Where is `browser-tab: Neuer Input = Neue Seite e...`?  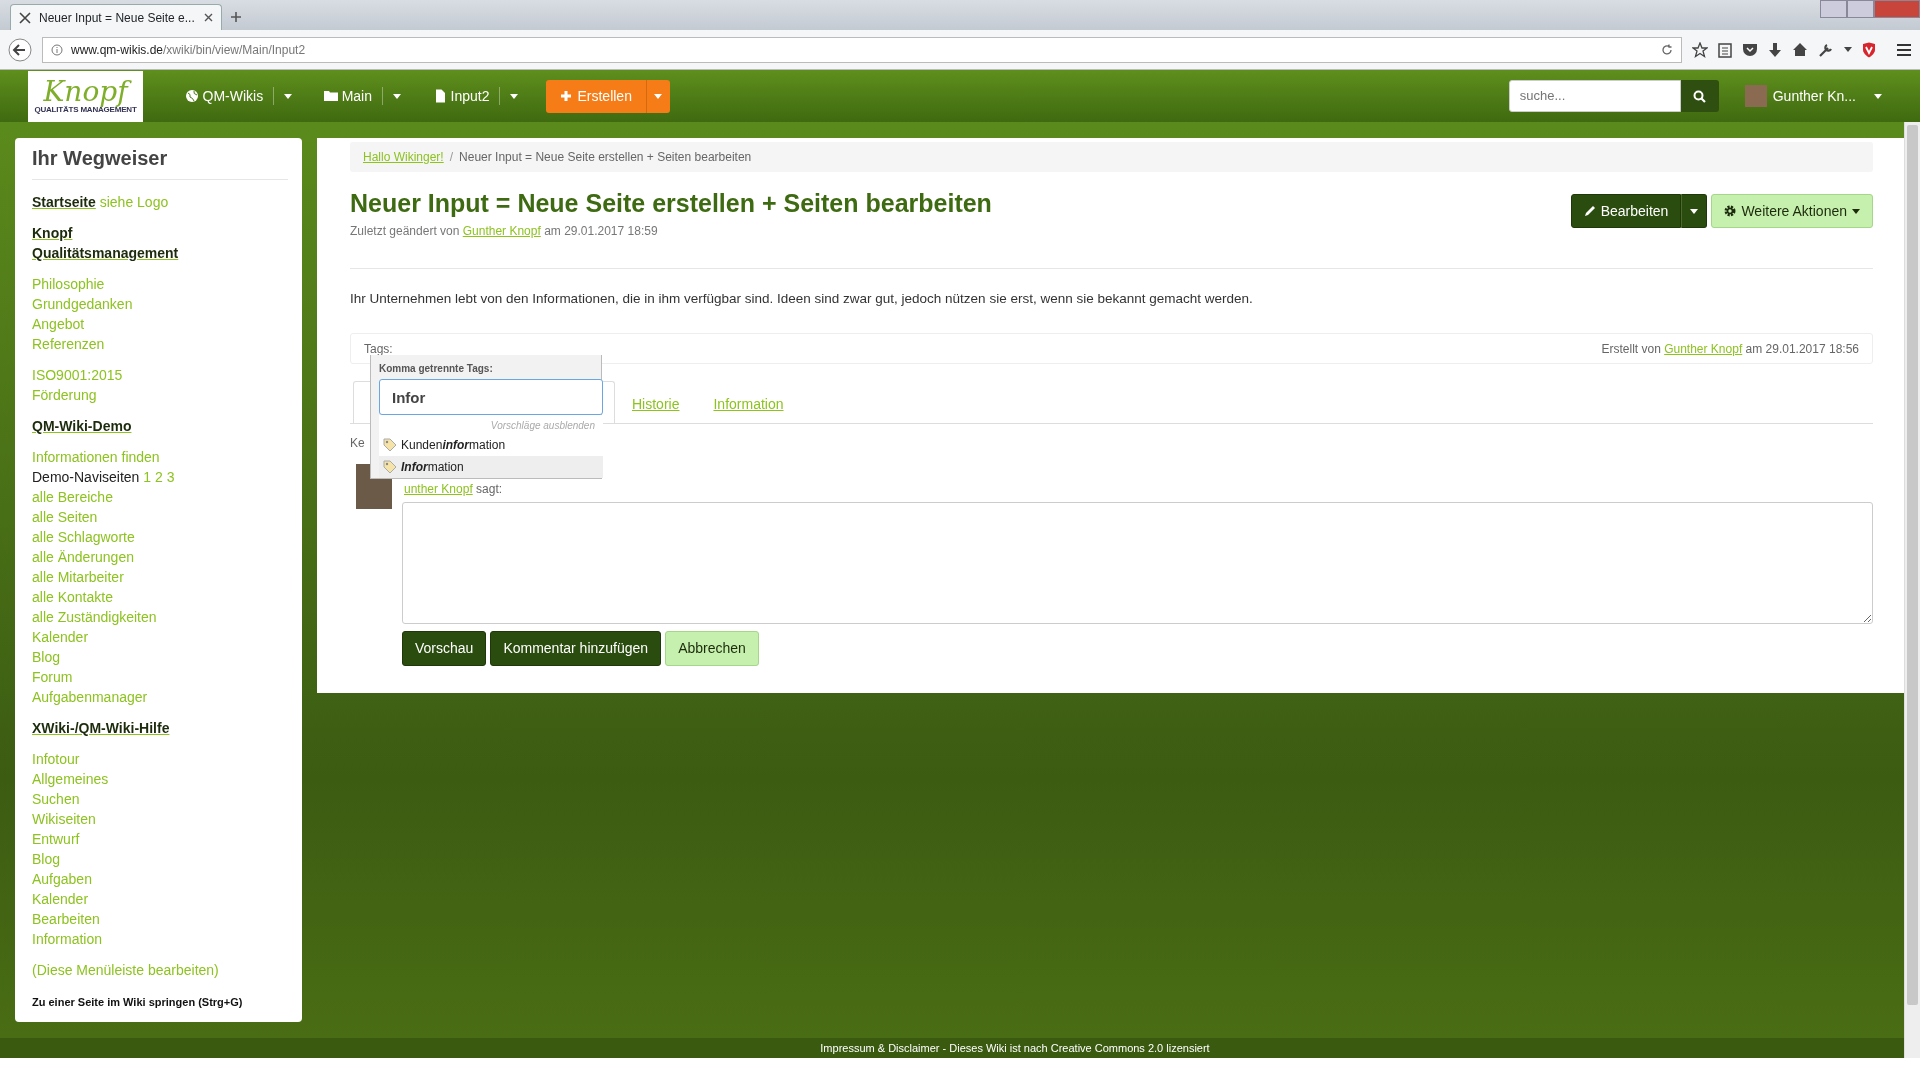
browser-tab: Neuer Input = Neue Seite e... is located at coordinates (116, 17).